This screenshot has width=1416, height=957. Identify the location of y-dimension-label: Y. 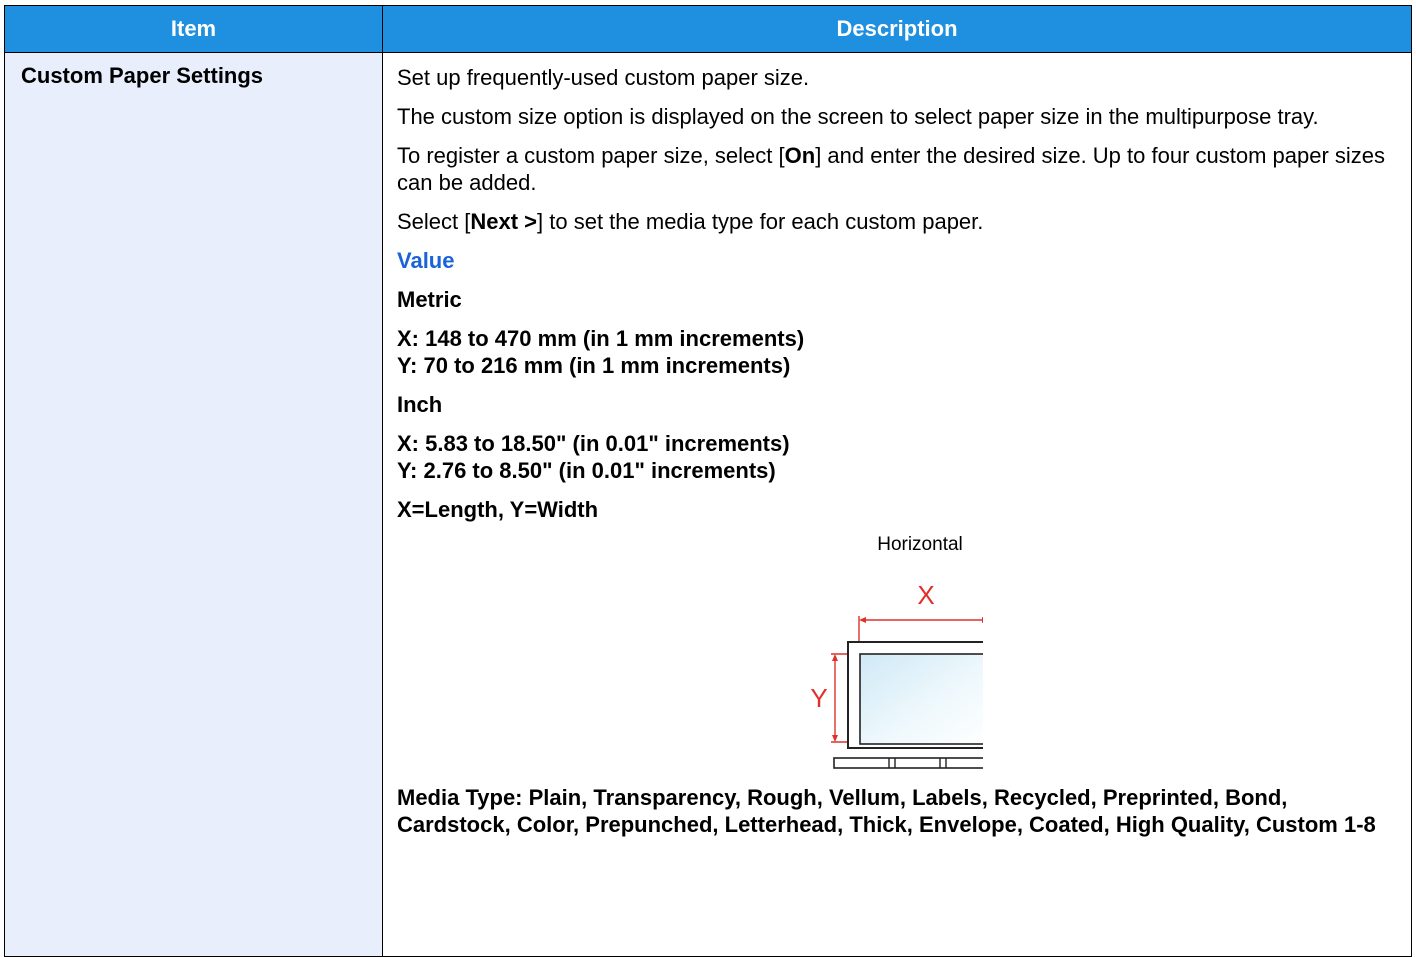
(818, 698).